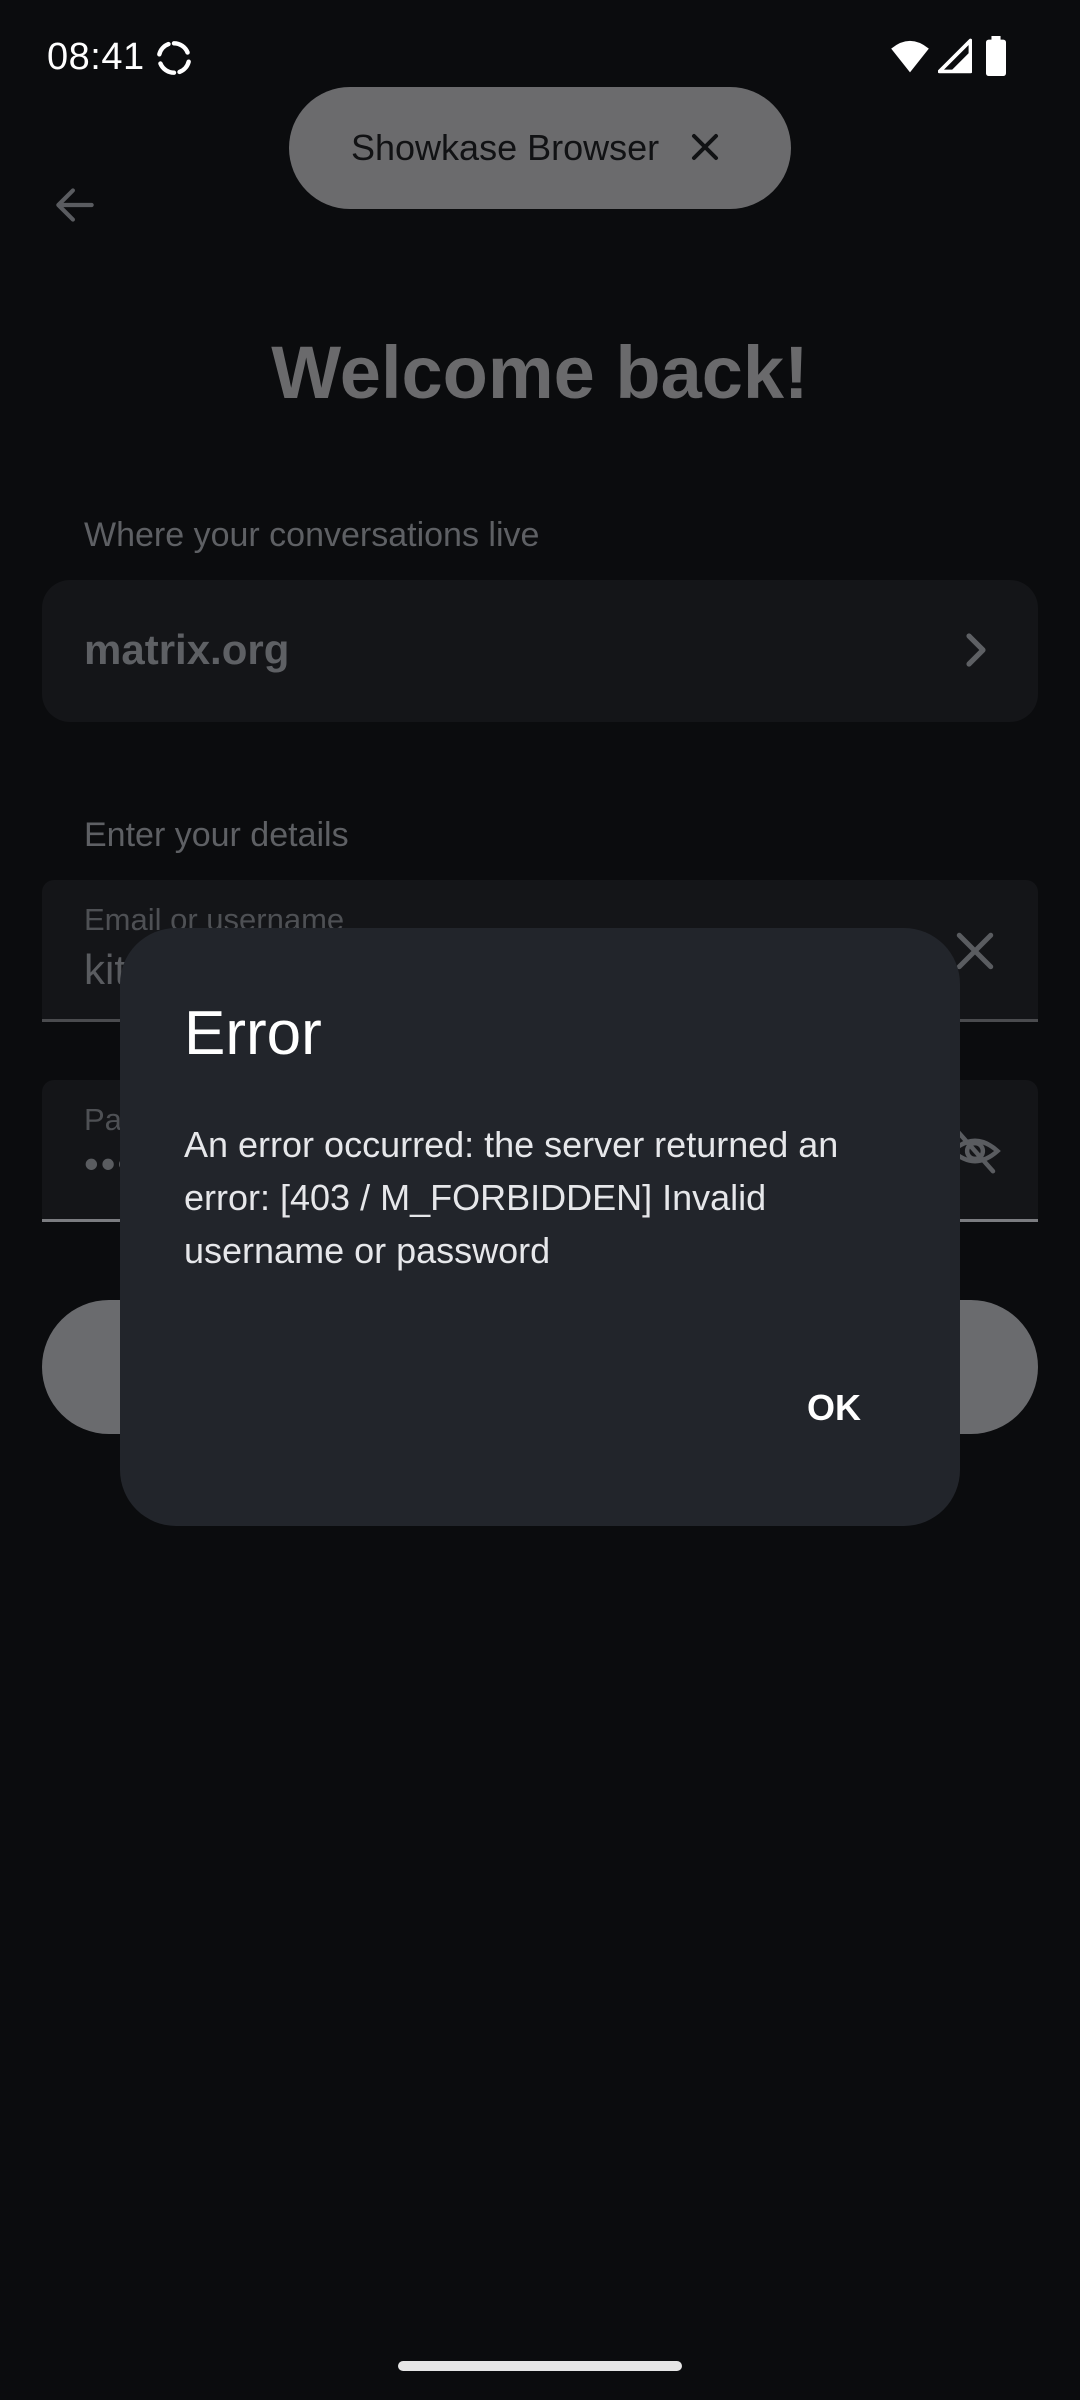 Image resolution: width=1080 pixels, height=2400 pixels. What do you see at coordinates (540, 60) in the screenshot?
I see `status-bar: 08:41` at bounding box center [540, 60].